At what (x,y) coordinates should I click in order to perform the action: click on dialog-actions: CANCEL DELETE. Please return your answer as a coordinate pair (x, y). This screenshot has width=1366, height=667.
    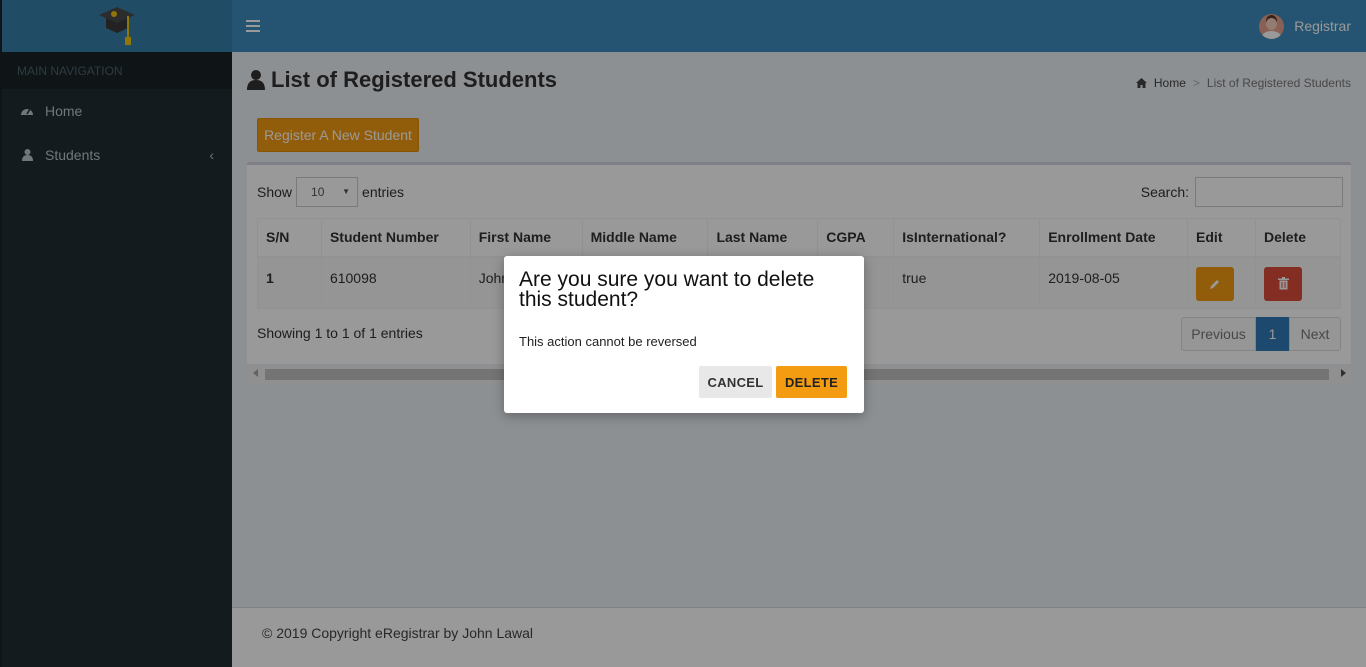
    Looking at the image, I should click on (773, 382).